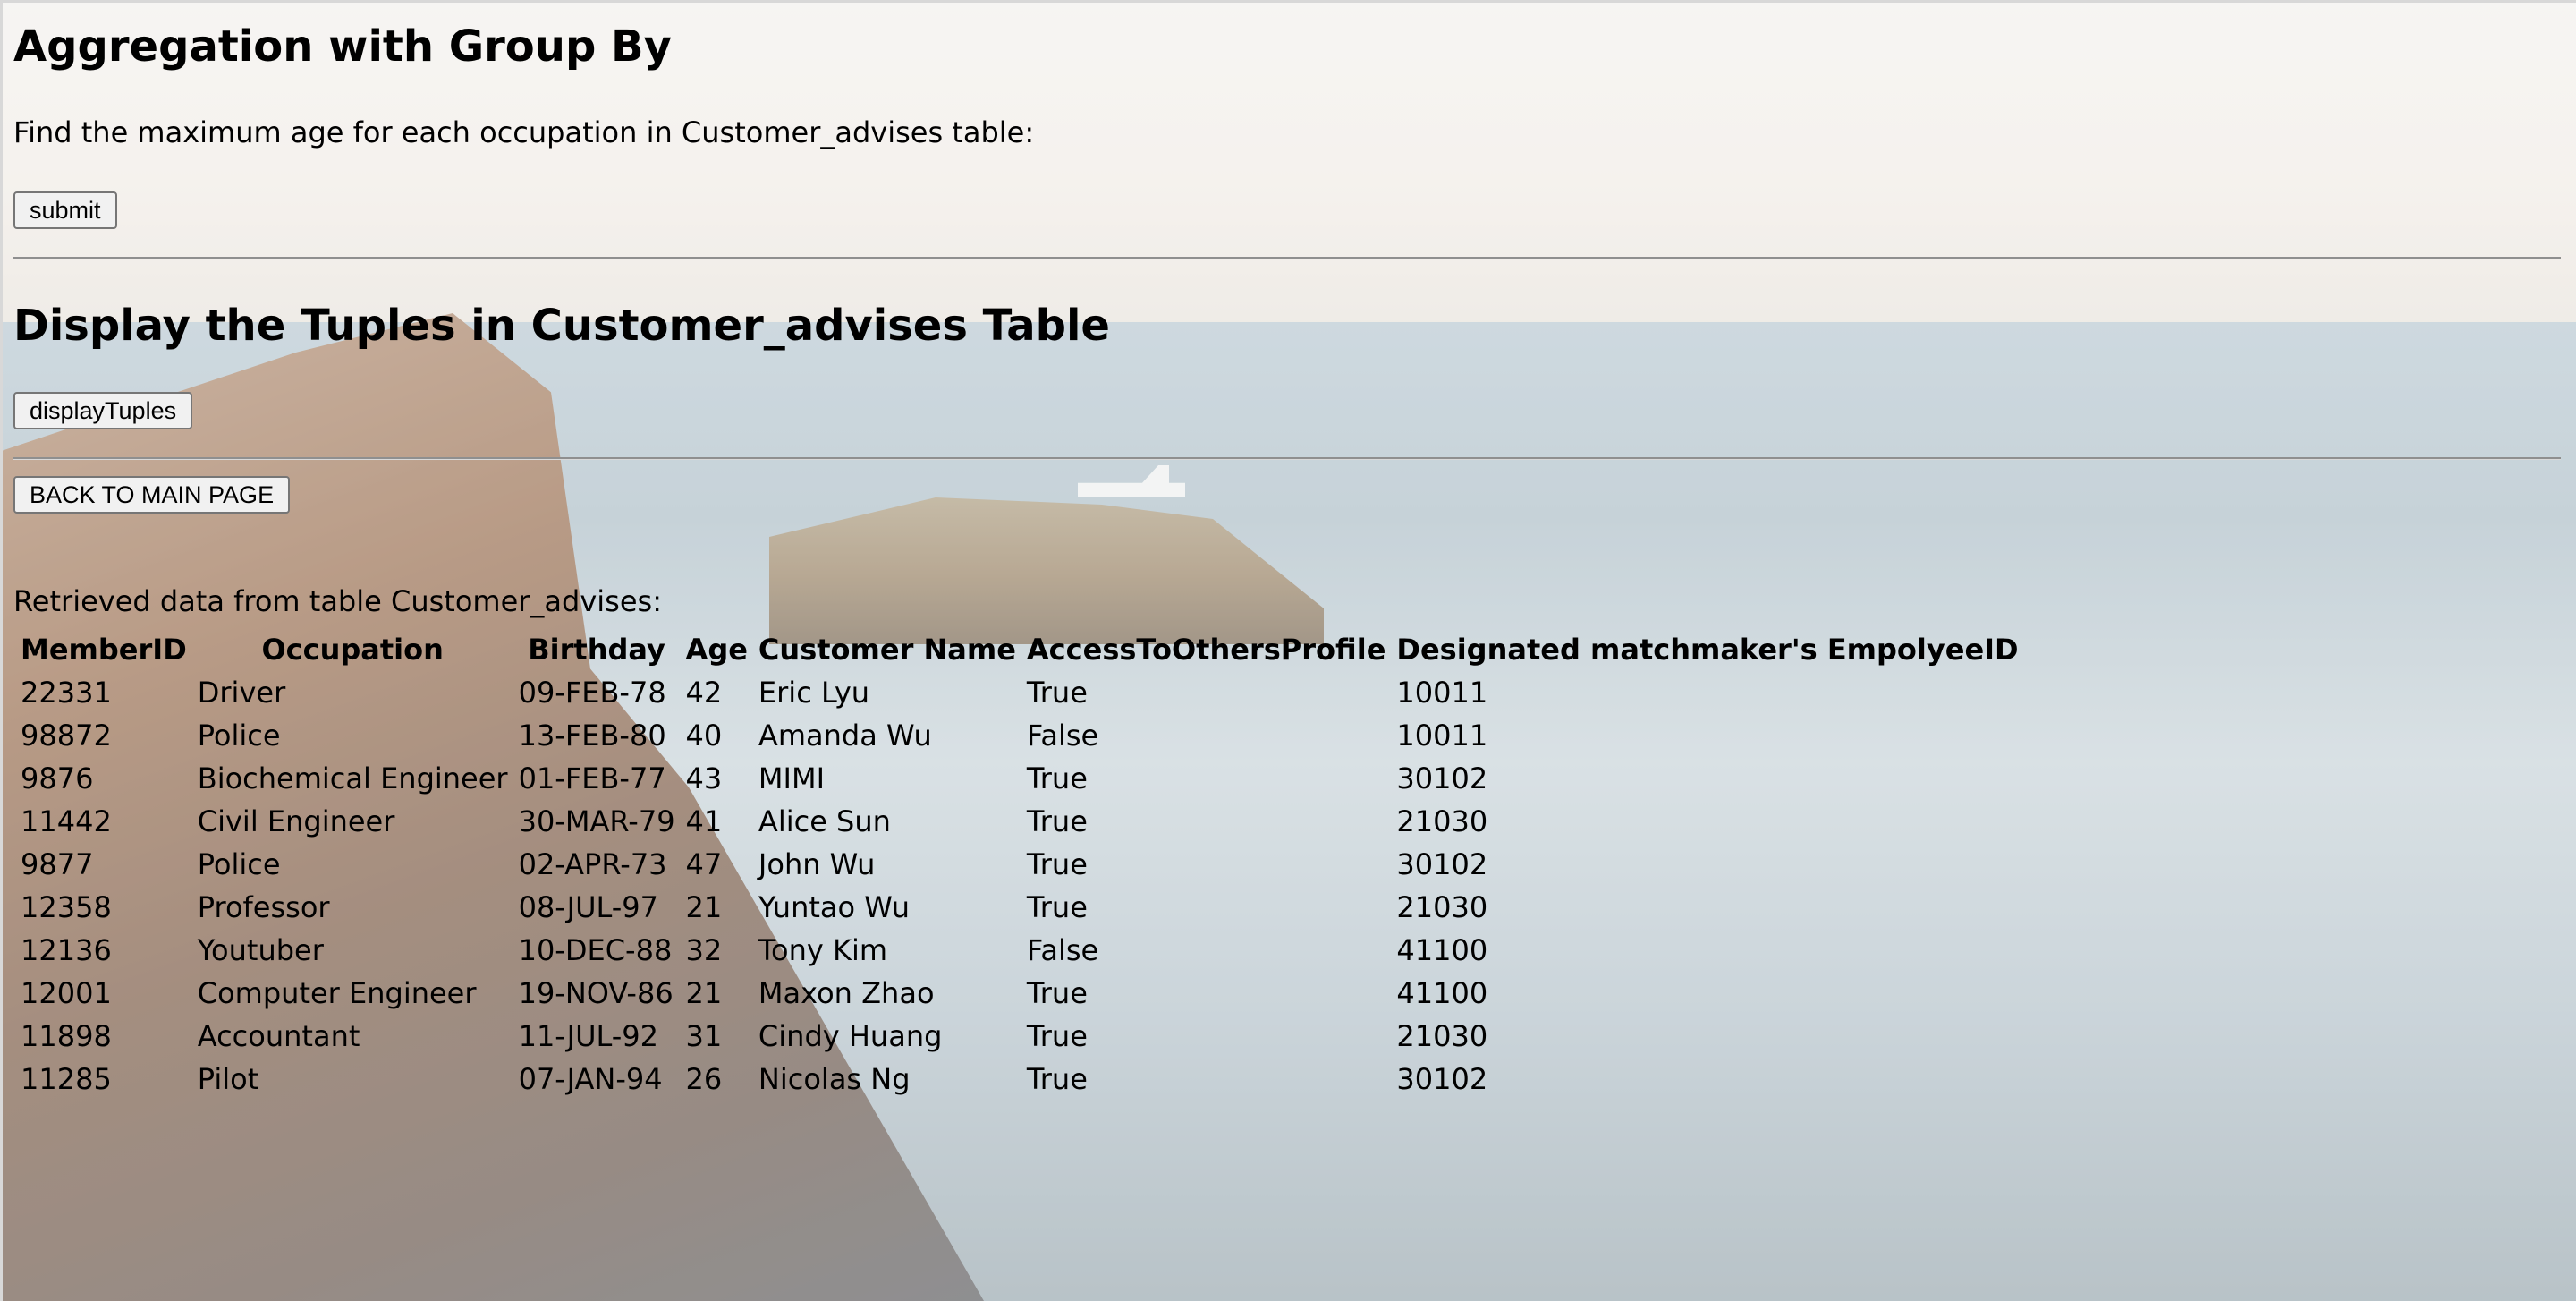 Image resolution: width=2576 pixels, height=1301 pixels. Describe the element at coordinates (588, 1036) in the screenshot. I see `table-cell: 11-JUL-92` at that location.